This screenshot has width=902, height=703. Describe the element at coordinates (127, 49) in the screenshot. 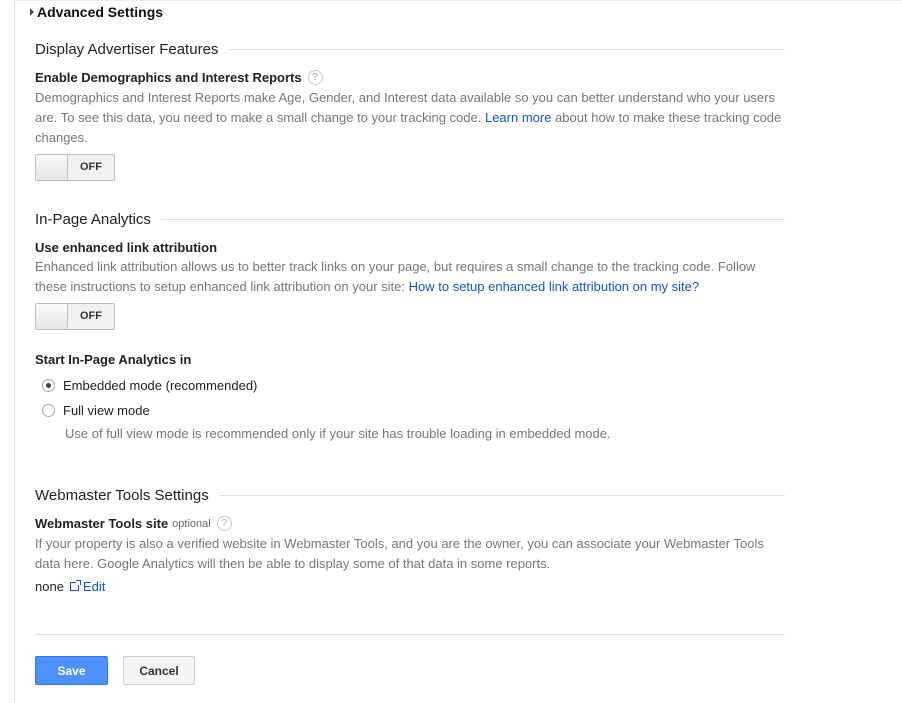

I see `section-title: Display Advertiser Features` at that location.